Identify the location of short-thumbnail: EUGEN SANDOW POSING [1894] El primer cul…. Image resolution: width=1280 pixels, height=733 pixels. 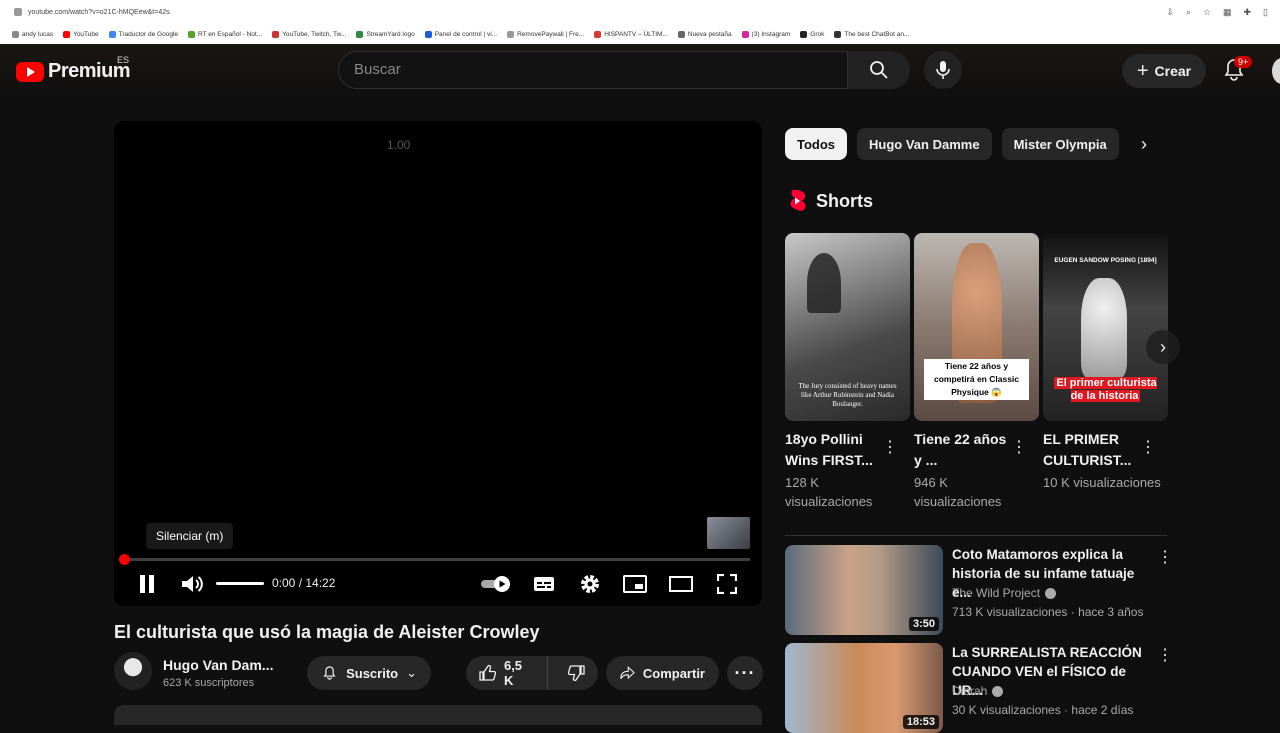
(1105, 327).